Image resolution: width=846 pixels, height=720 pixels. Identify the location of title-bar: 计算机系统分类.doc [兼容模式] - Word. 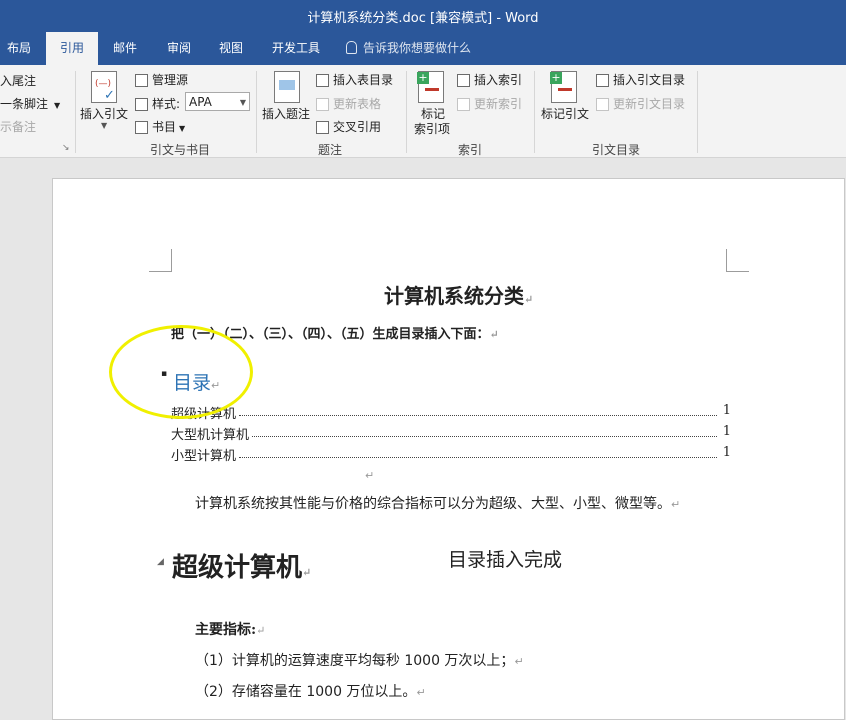
(423, 16).